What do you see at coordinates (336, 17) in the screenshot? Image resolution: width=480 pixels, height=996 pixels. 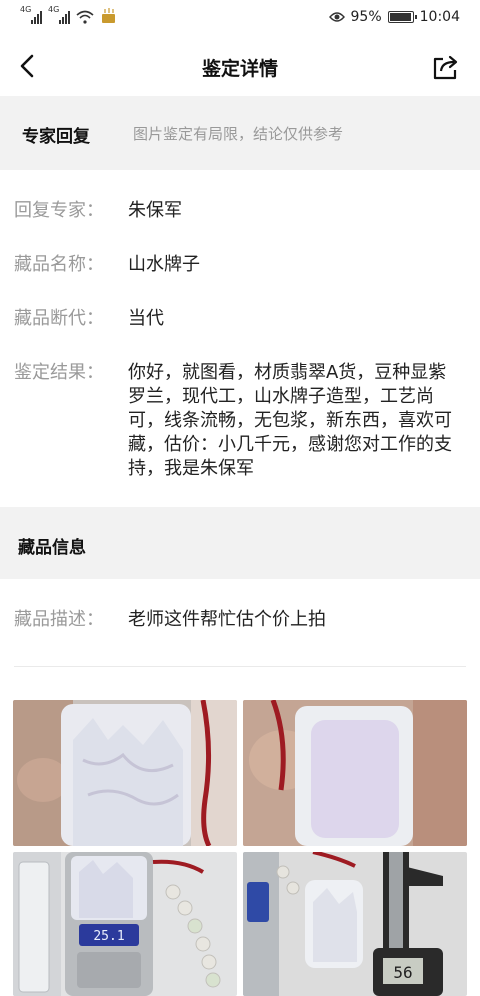 I see `eye-comfort-icon` at bounding box center [336, 17].